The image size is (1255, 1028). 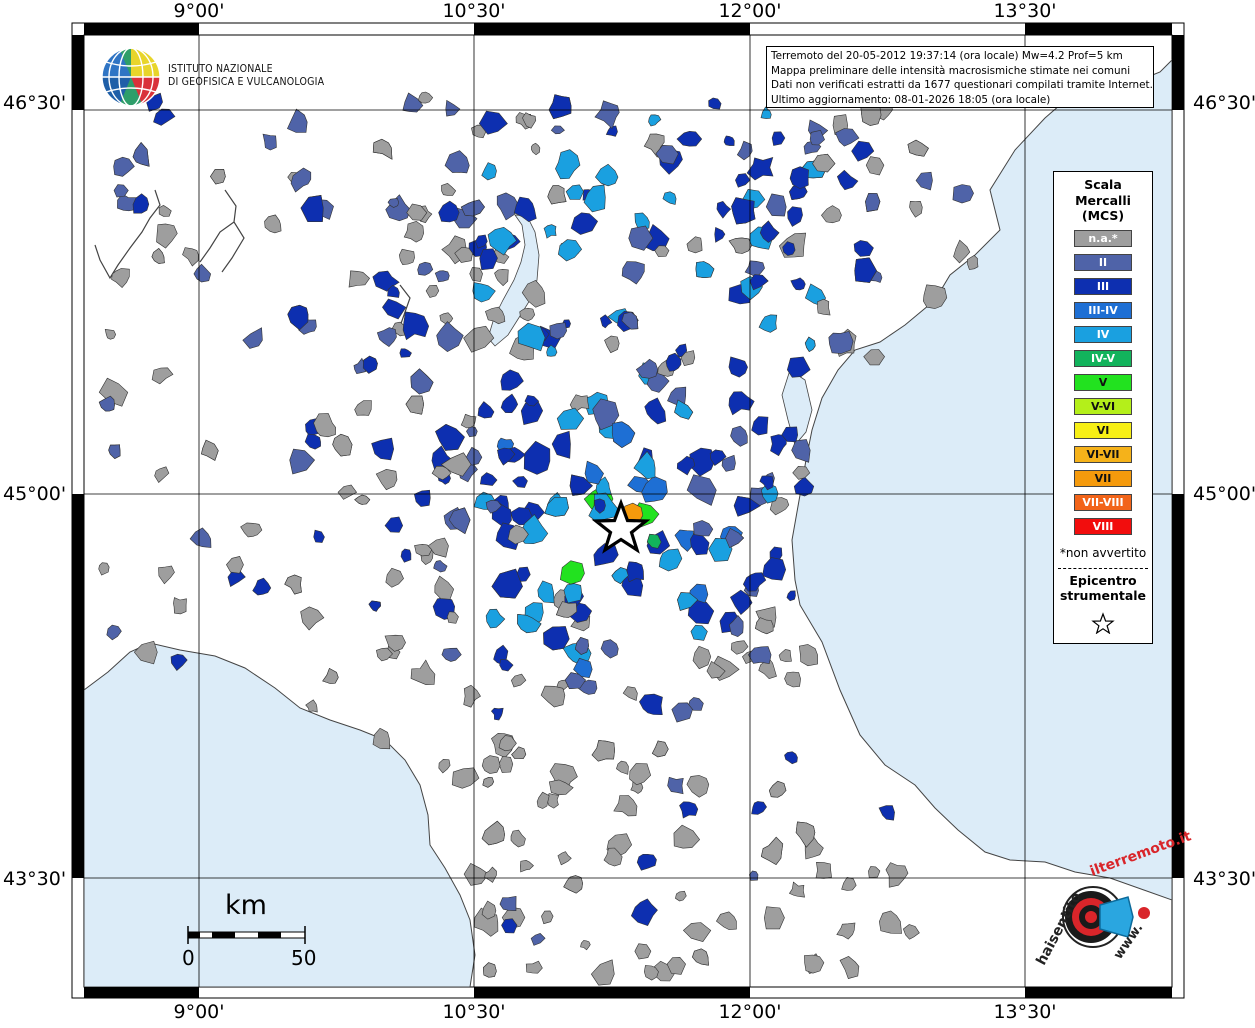 What do you see at coordinates (35, 879) in the screenshot?
I see `lat-label-43-30-left: 43°30'` at bounding box center [35, 879].